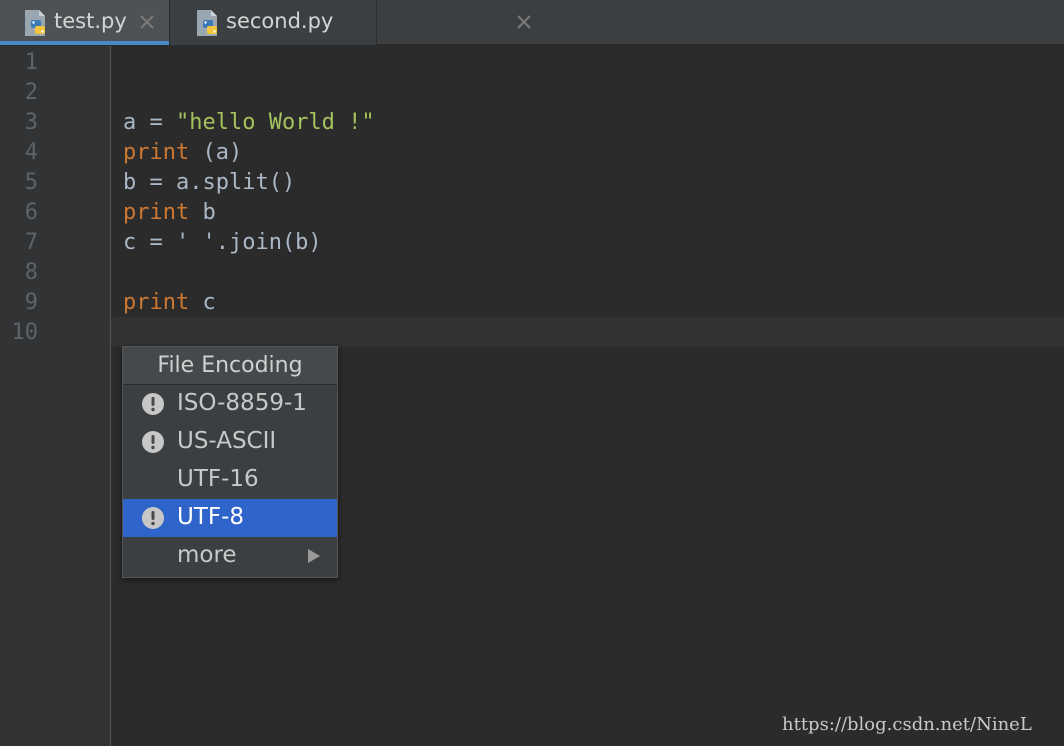 This screenshot has width=1064, height=746. Describe the element at coordinates (907, 724) in the screenshot. I see `watermark: https://blog.csdn.net/NineL` at that location.